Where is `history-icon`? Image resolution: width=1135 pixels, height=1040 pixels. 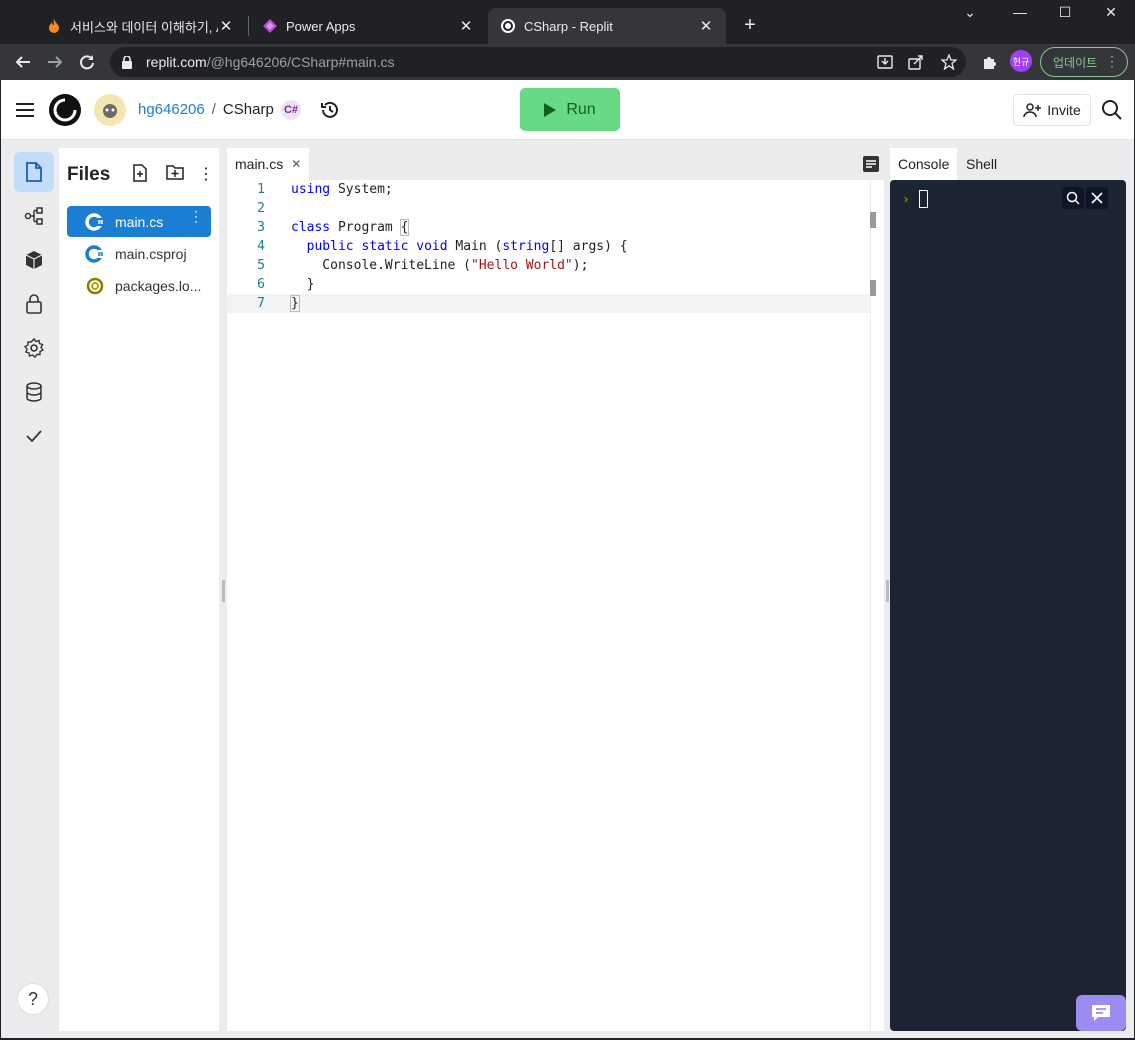 history-icon is located at coordinates (330, 110).